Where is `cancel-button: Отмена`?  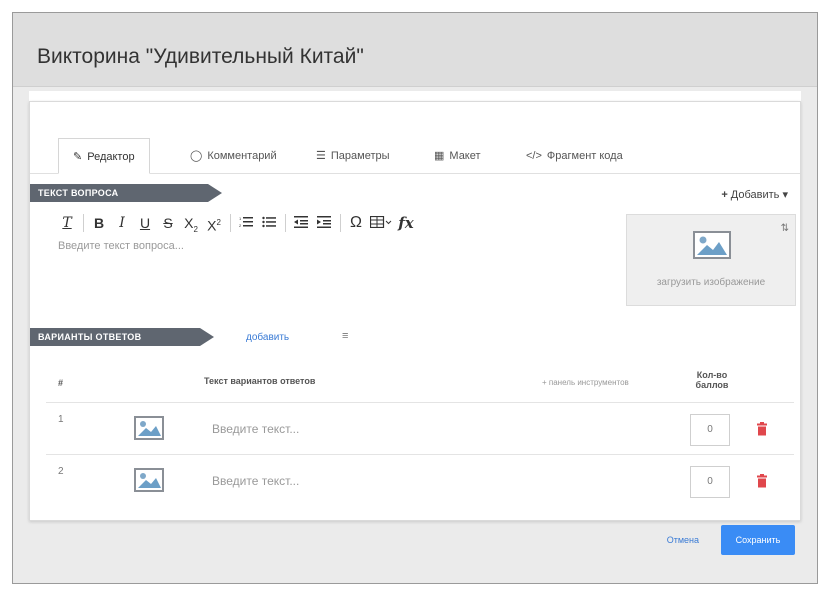 cancel-button: Отмена is located at coordinates (683, 540).